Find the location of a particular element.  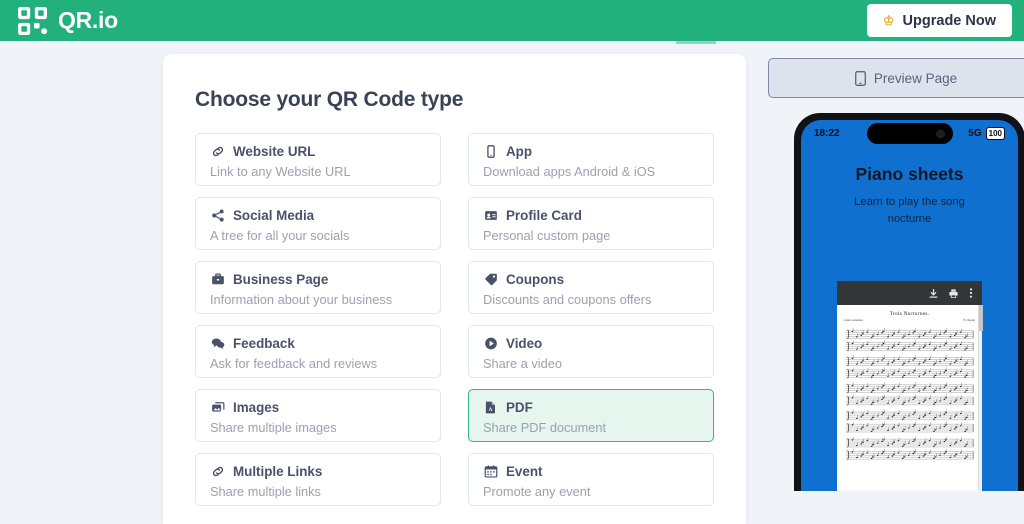

qr-type-label: App is located at coordinates (519, 151).